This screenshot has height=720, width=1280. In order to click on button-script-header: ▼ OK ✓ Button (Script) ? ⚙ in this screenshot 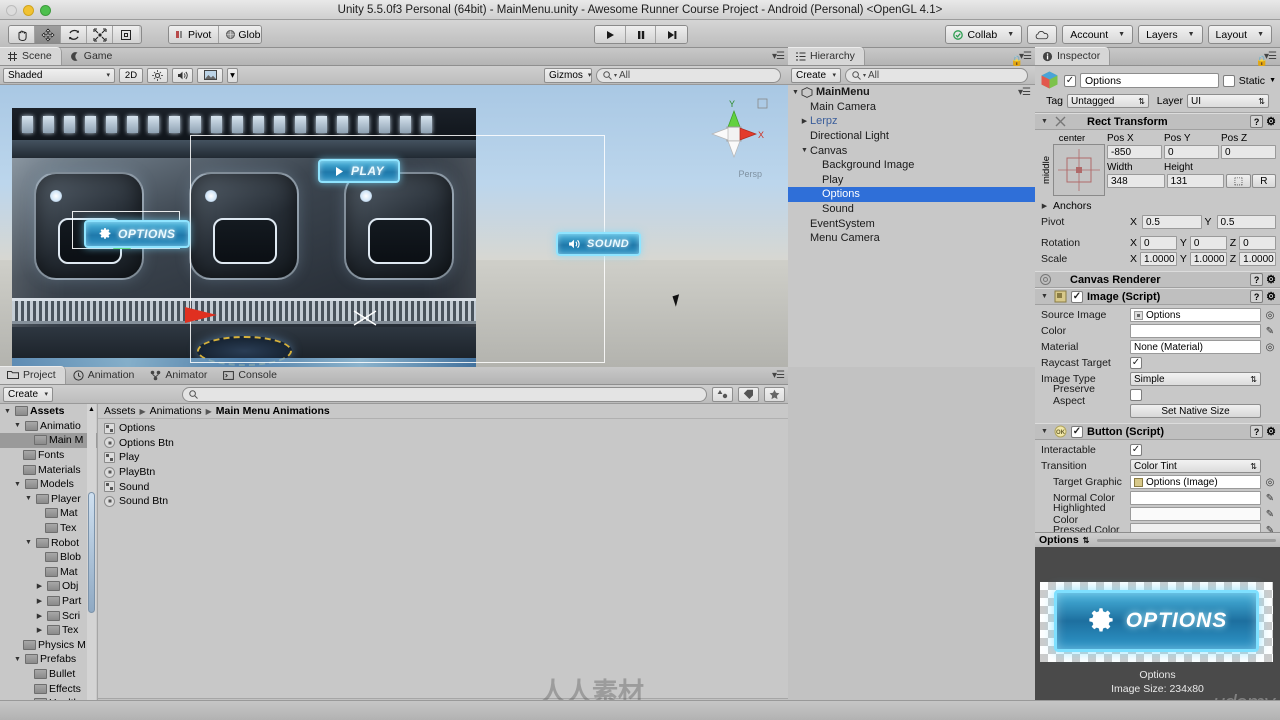, I will do `click(1157, 431)`.